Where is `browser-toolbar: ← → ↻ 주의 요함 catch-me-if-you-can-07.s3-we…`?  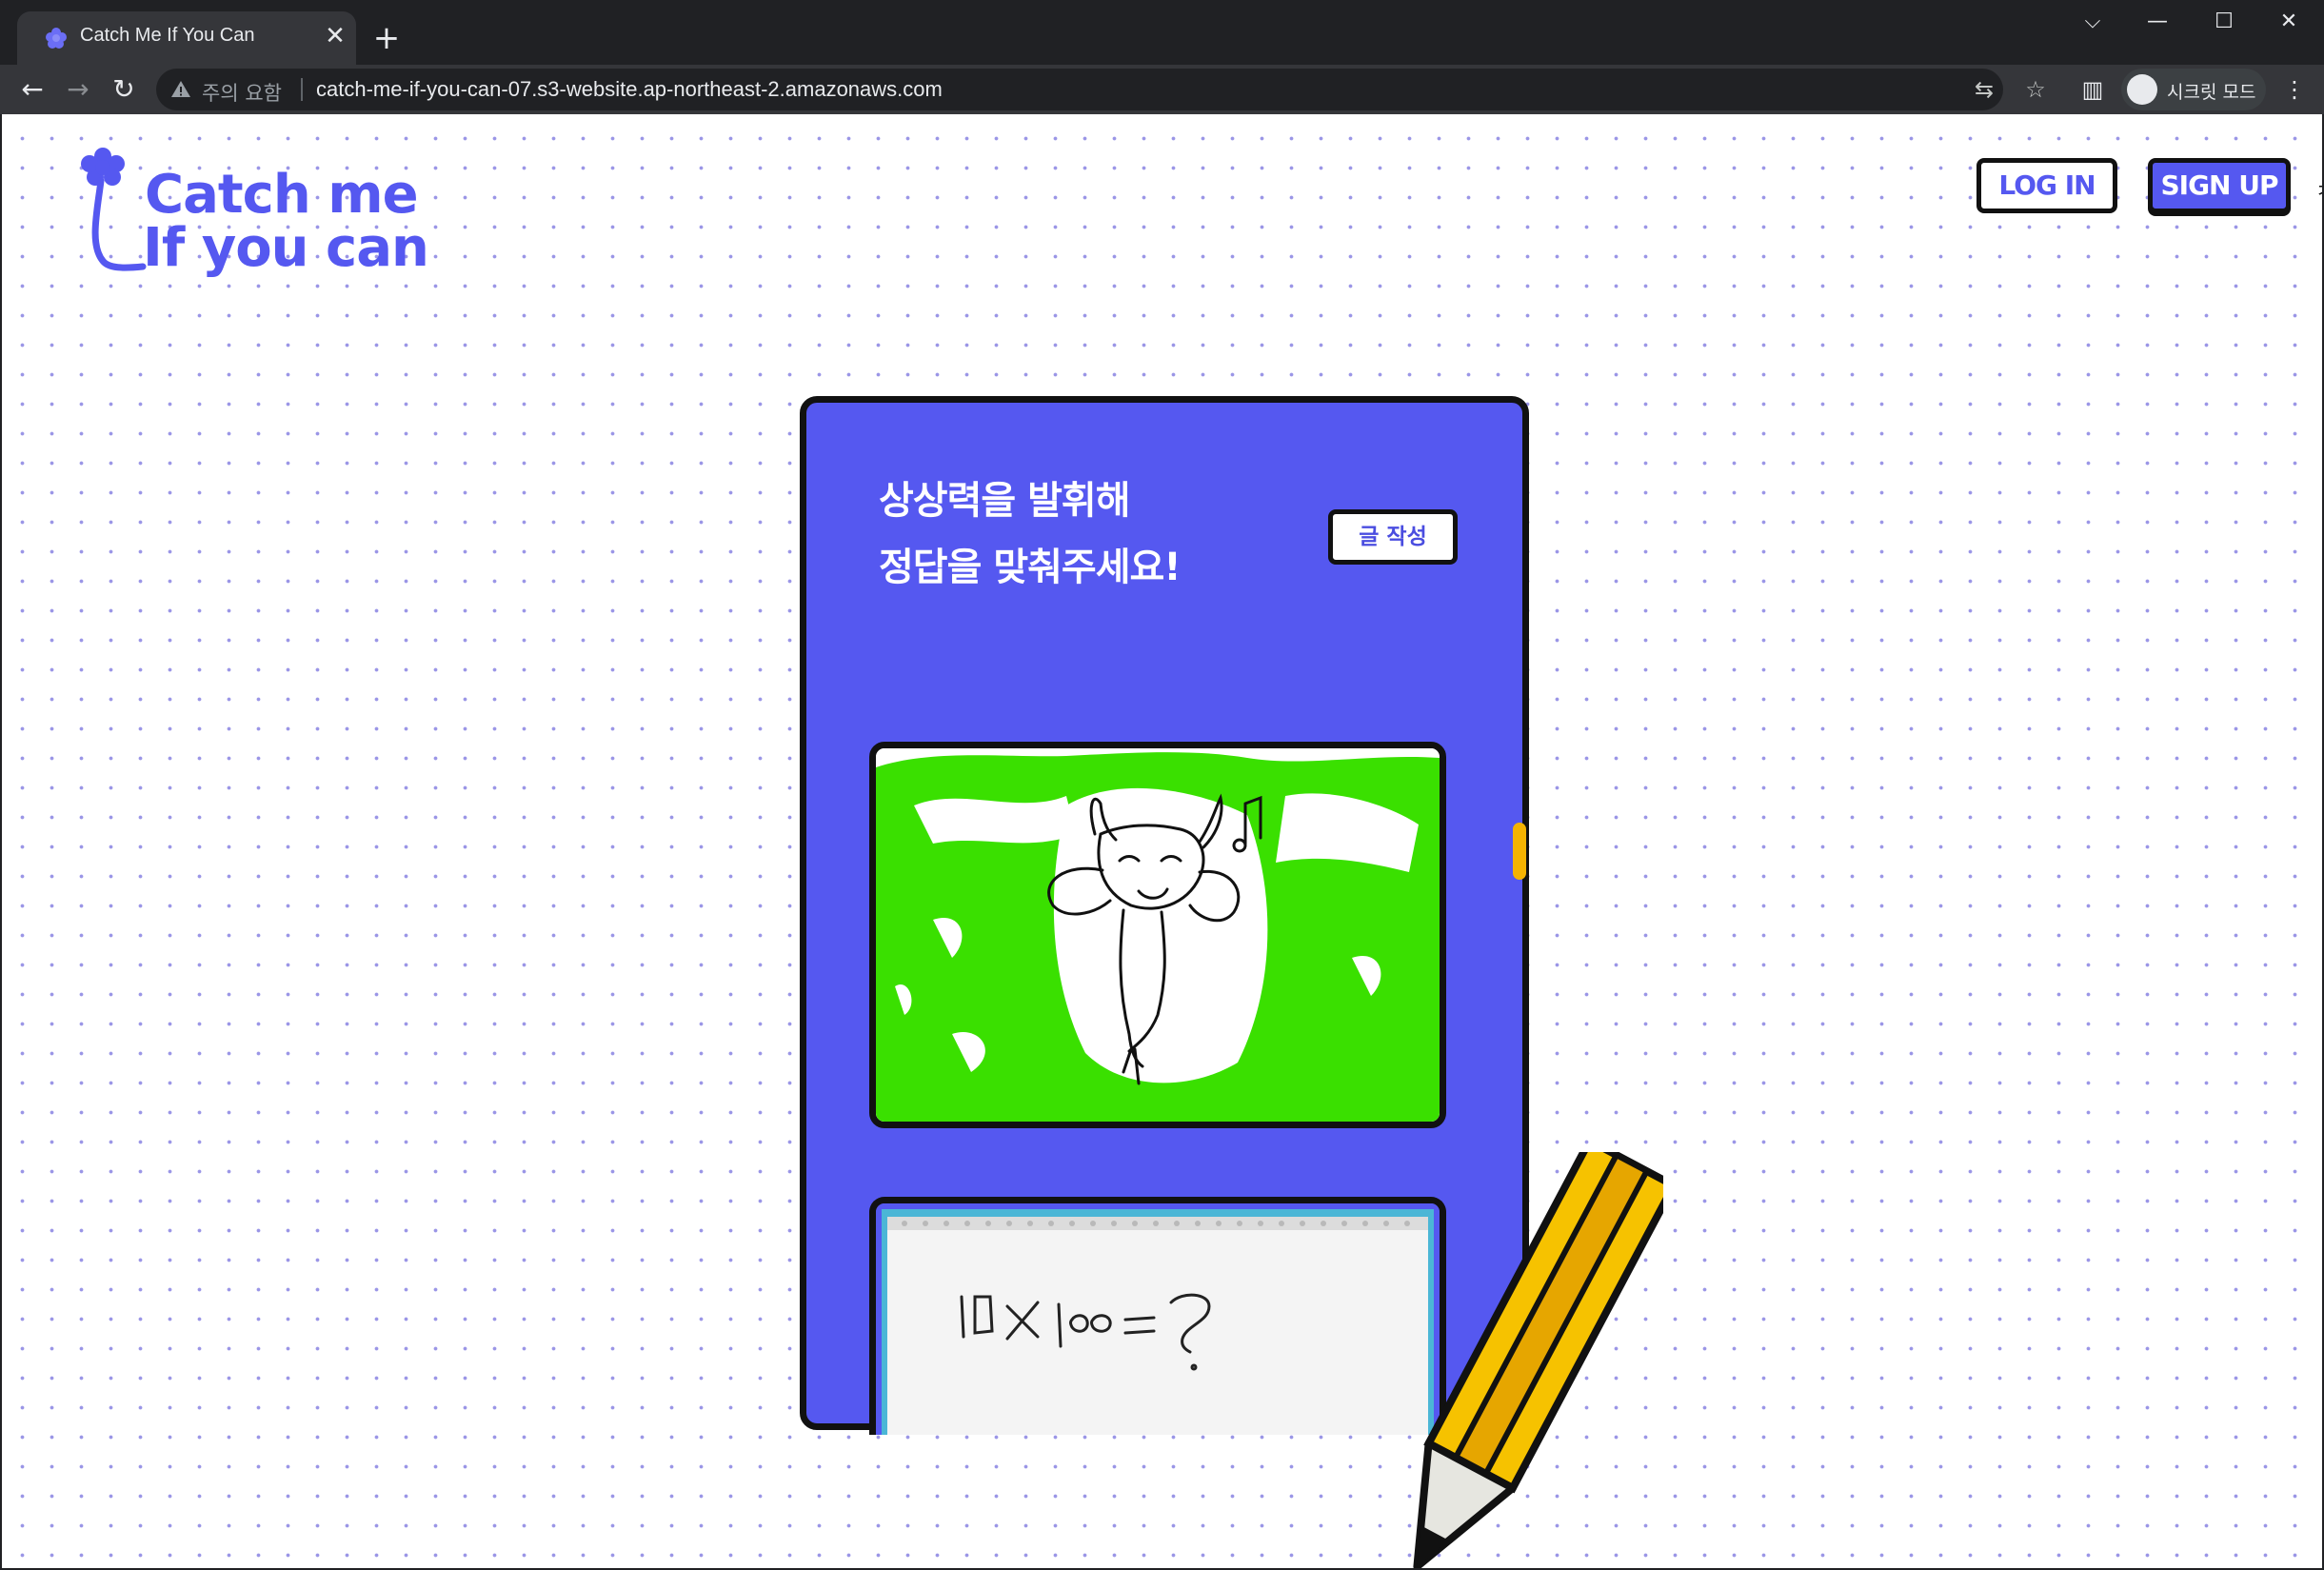 browser-toolbar: ← → ↻ 주의 요함 catch-me-if-you-can-07.s3-we… is located at coordinates (1162, 89).